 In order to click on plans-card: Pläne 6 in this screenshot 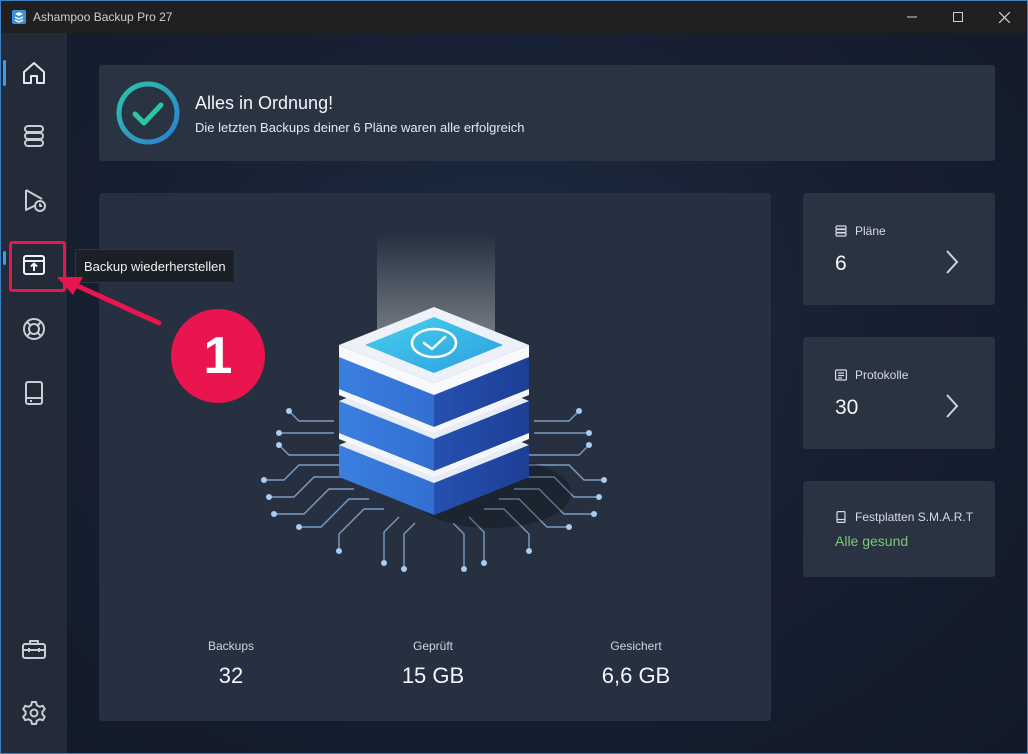, I will do `click(899, 249)`.